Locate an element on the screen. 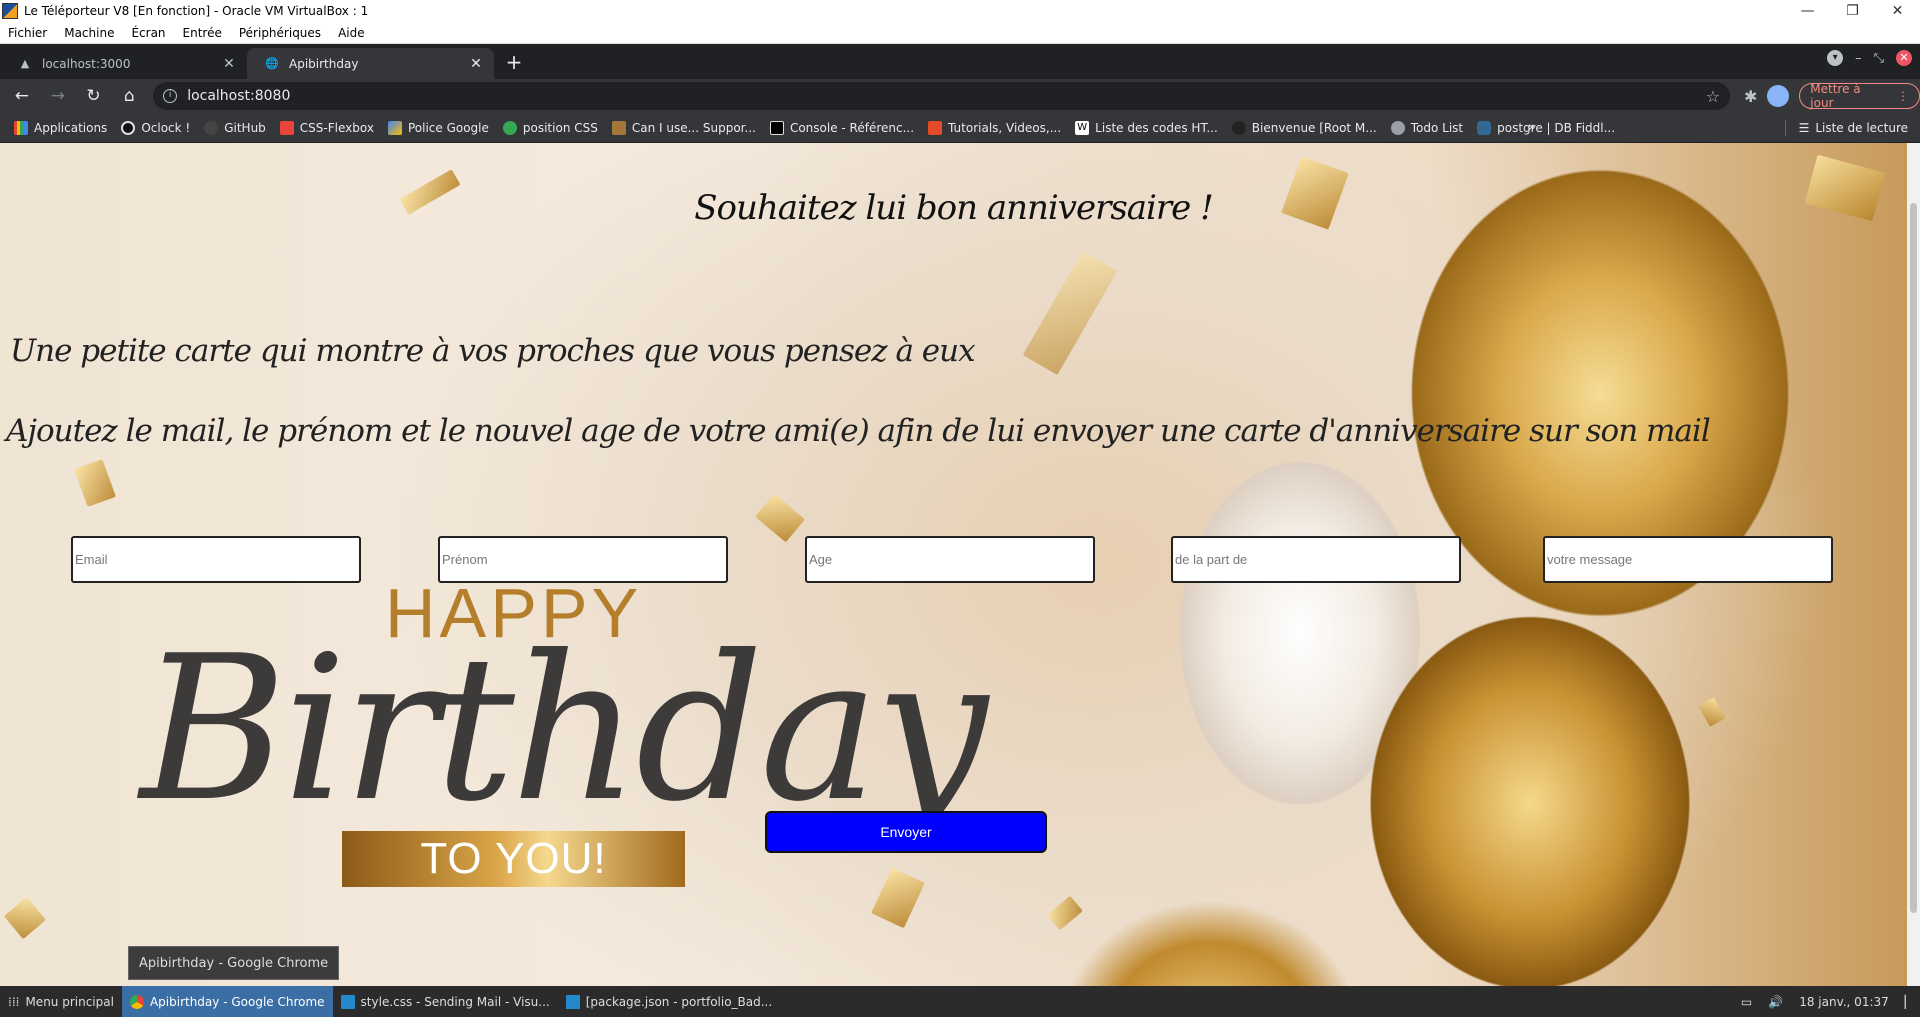 The width and height of the screenshot is (1920, 1017). reading-list-label: Liste de lecture is located at coordinates (1861, 128).